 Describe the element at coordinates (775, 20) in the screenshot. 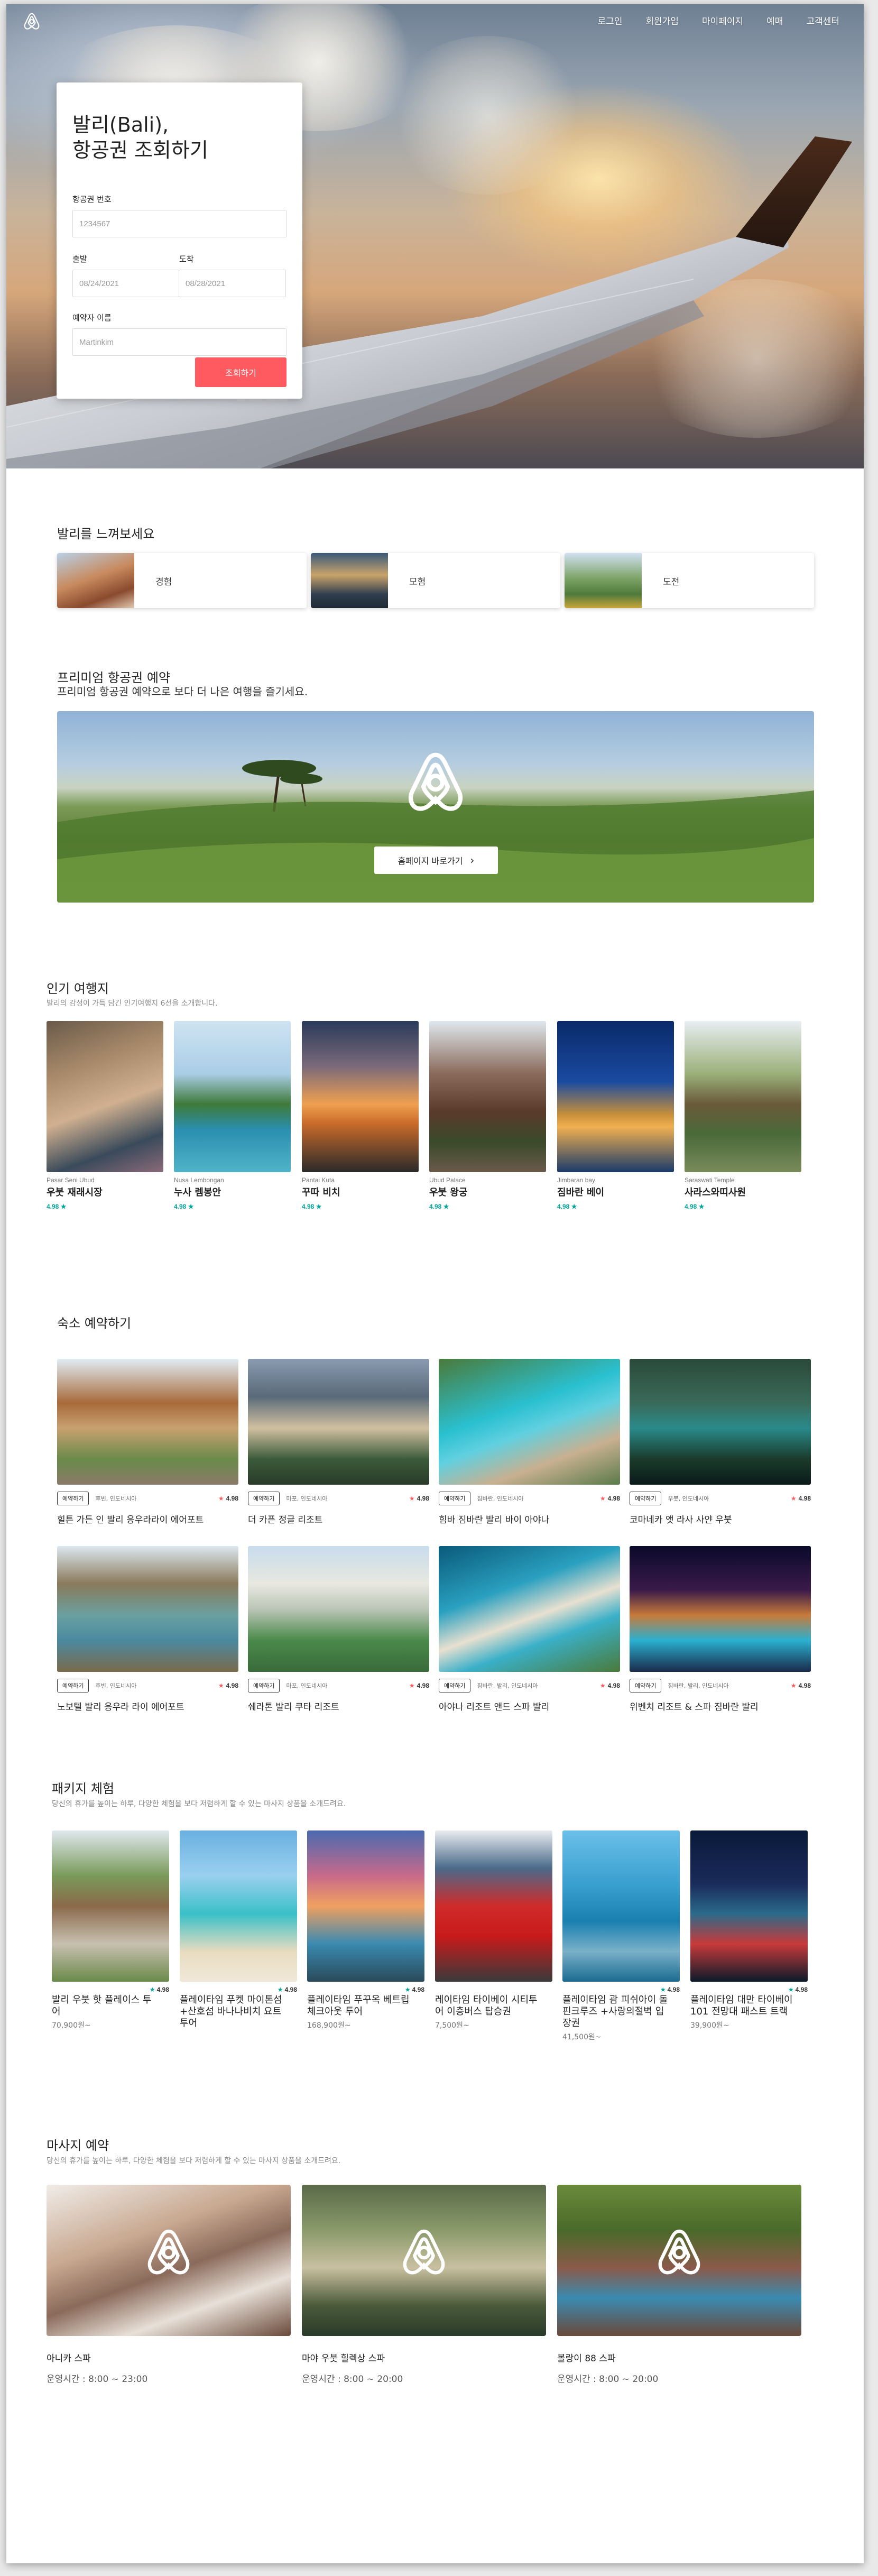

I see `nav-booking: 예매` at that location.